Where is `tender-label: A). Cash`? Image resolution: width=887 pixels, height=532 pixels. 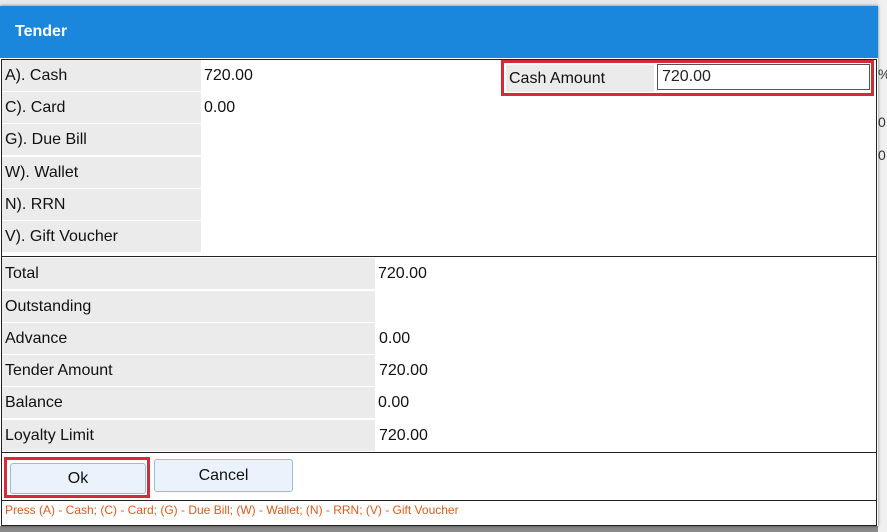
tender-label: A). Cash is located at coordinates (101, 75).